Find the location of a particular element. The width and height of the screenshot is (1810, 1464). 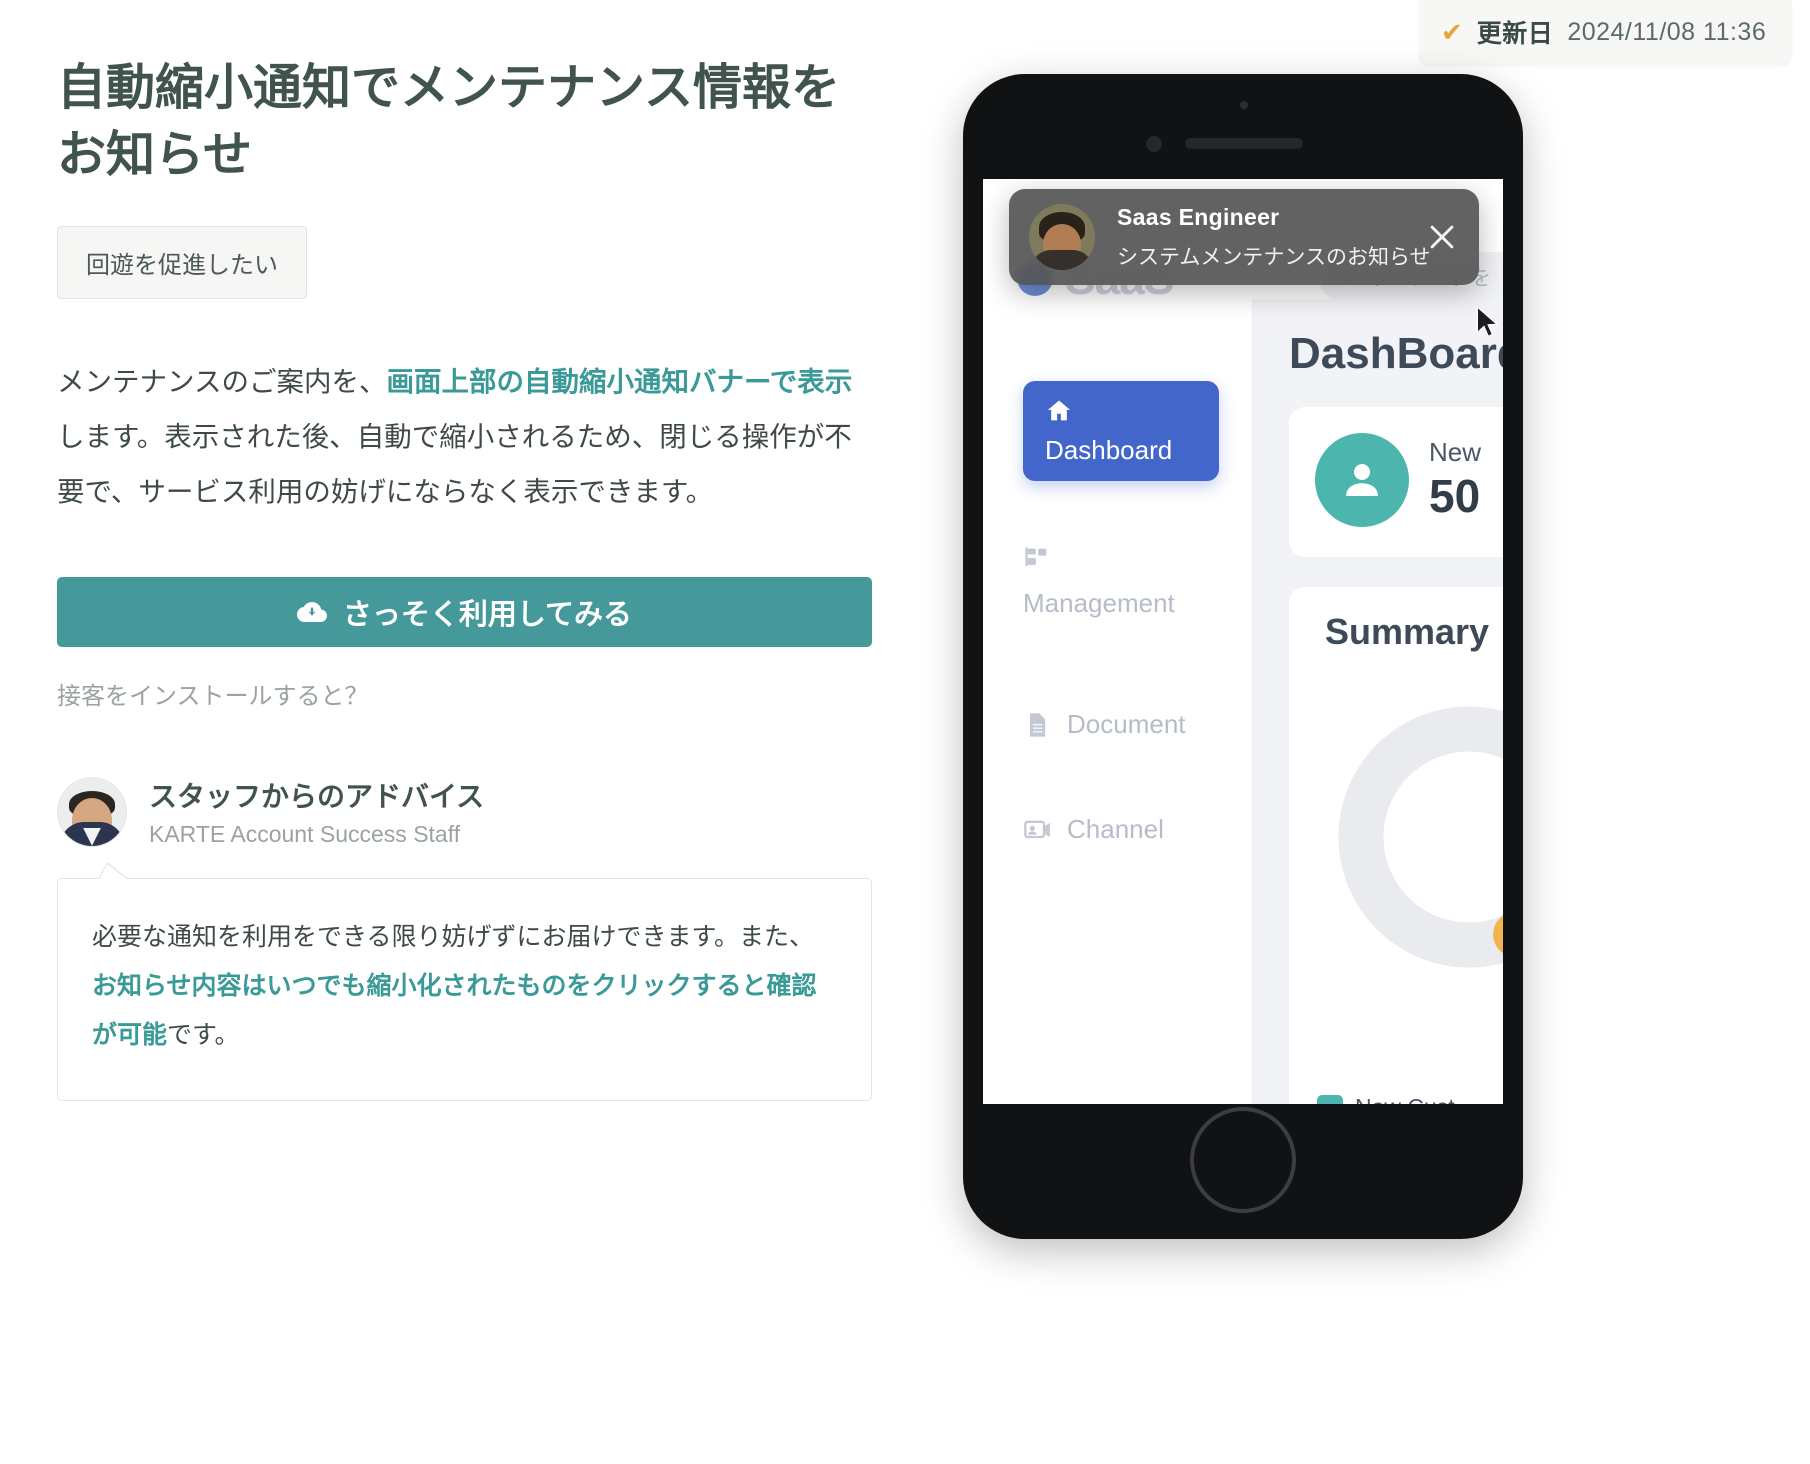

staff-meta: スタッフからのアドバイス KARTE Account Success Staff is located at coordinates (316, 811).